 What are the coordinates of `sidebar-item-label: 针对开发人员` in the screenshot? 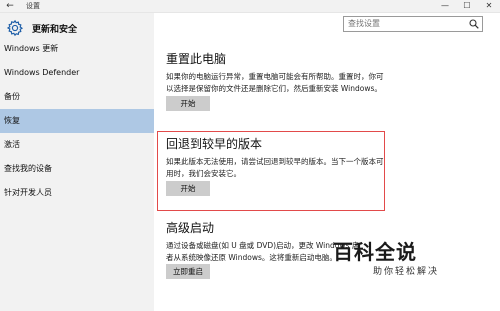 It's located at (28, 192).